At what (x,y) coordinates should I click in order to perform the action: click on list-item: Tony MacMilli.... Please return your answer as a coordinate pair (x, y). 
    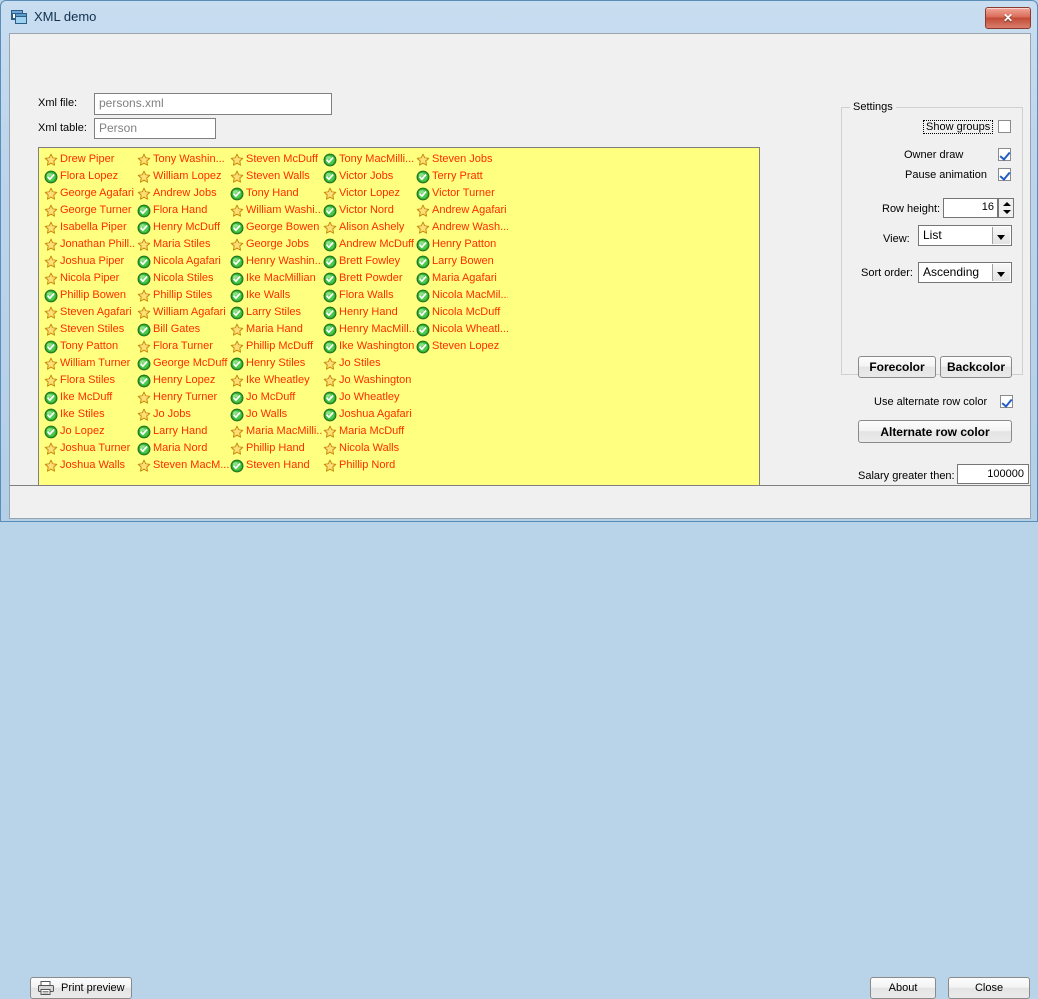
    Looking at the image, I should click on (368, 159).